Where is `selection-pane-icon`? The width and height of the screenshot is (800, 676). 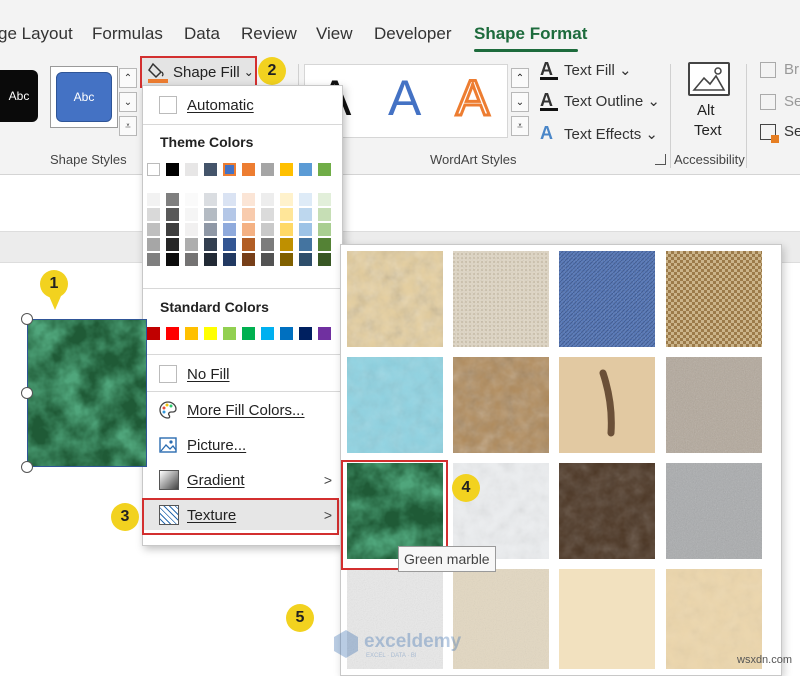 selection-pane-icon is located at coordinates (769, 133).